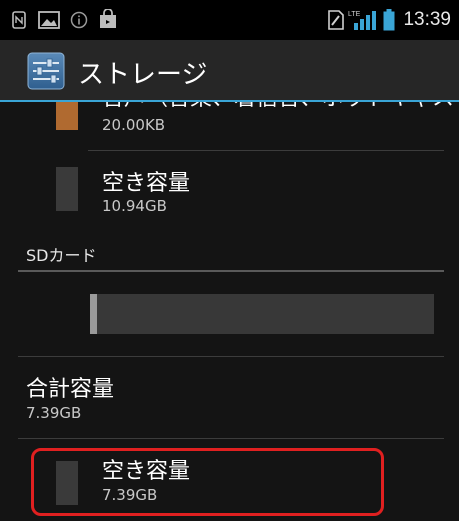 The height and width of the screenshot is (521, 459). Describe the element at coordinates (427, 19) in the screenshot. I see `status-time: 13:39` at that location.